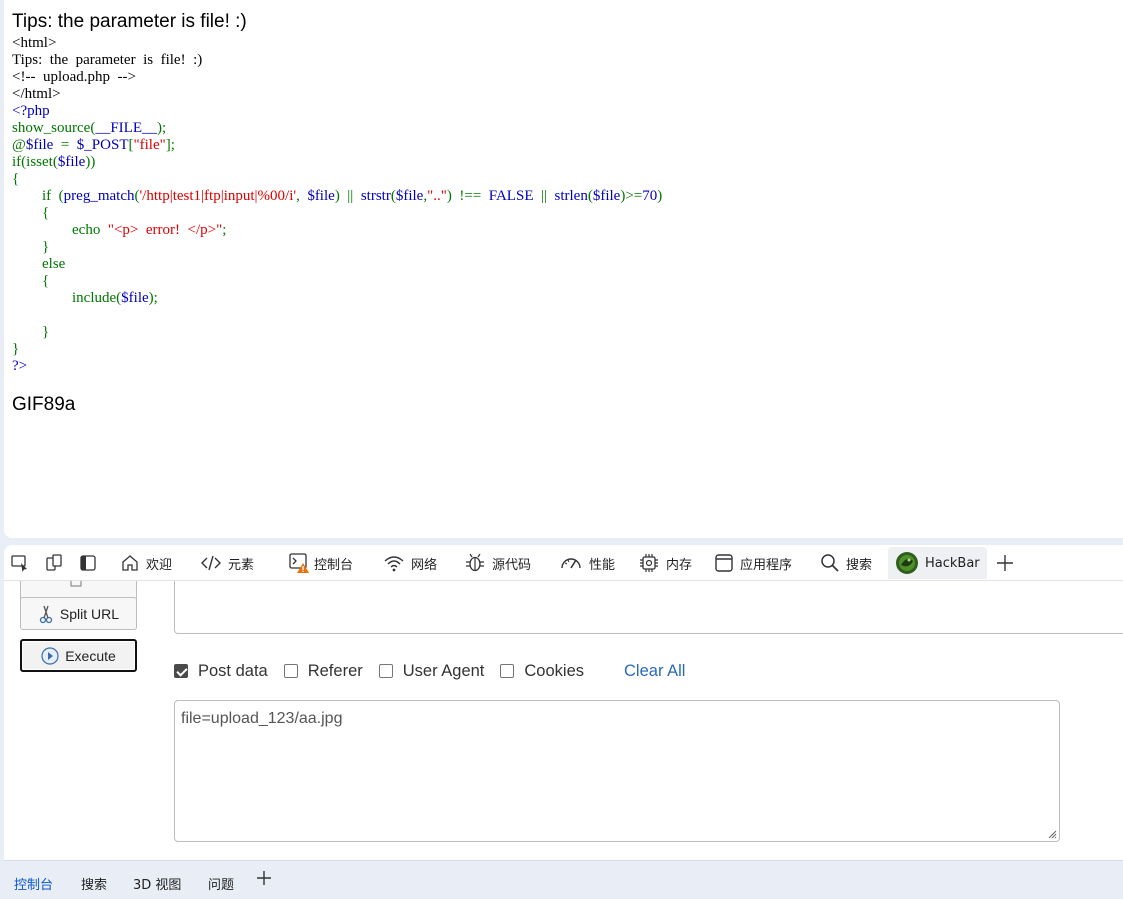 This screenshot has height=899, width=1123. What do you see at coordinates (571, 196) in the screenshot?
I see `source-token: strlen` at bounding box center [571, 196].